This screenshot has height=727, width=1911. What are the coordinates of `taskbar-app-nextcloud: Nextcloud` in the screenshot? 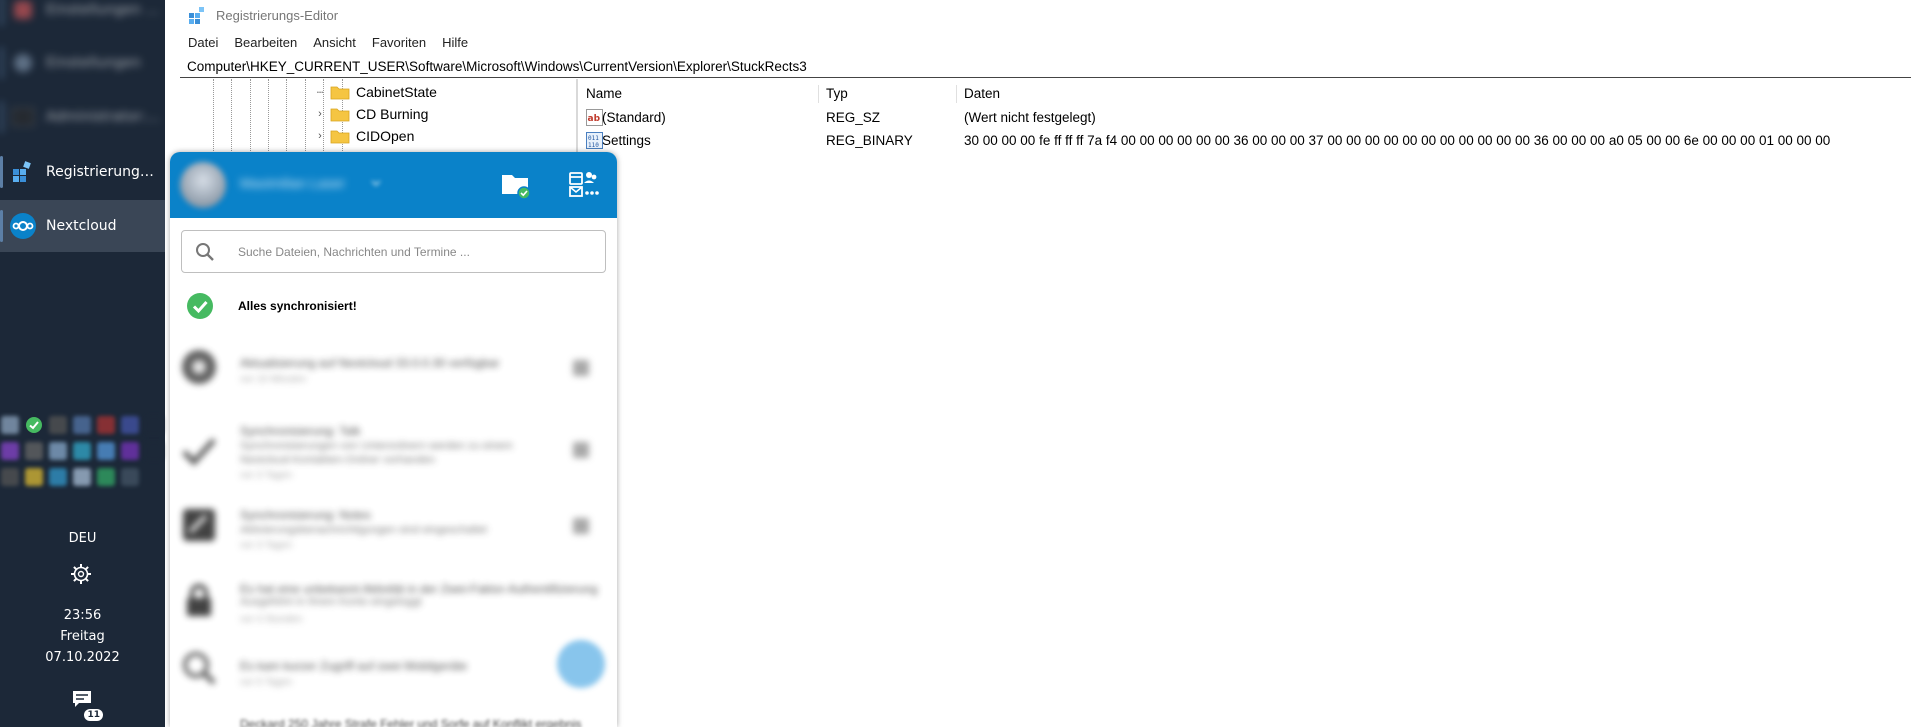 It's located at (82, 226).